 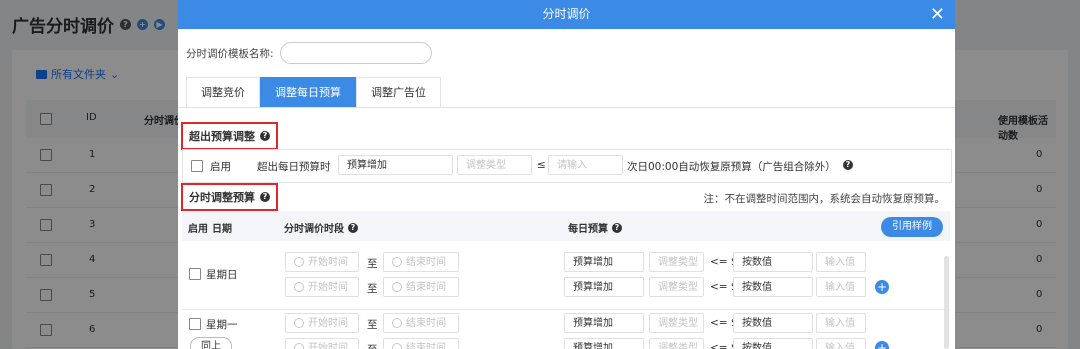 I want to click on template-name-label: 分时调价模板名称:, so click(x=230, y=53).